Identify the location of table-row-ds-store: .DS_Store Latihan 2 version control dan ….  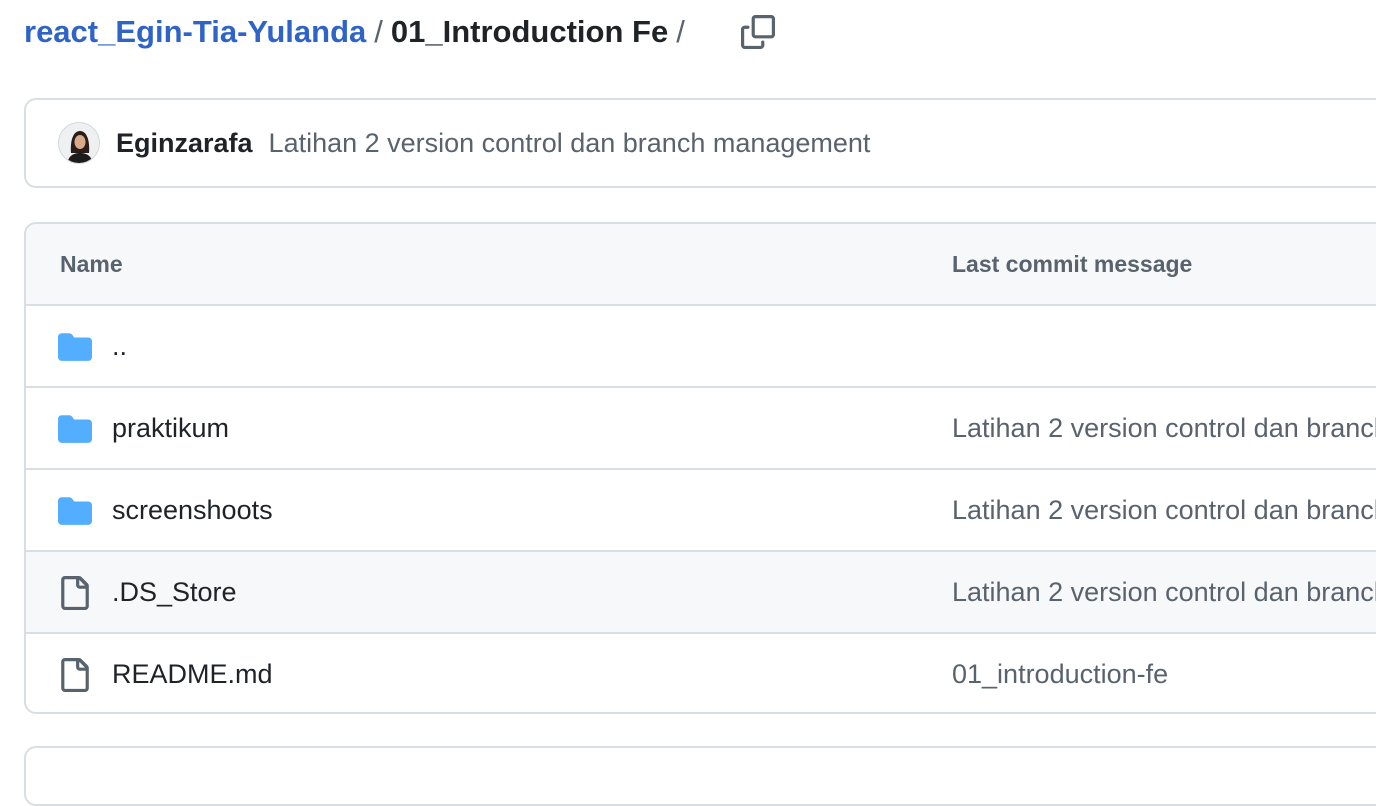
(701, 593).